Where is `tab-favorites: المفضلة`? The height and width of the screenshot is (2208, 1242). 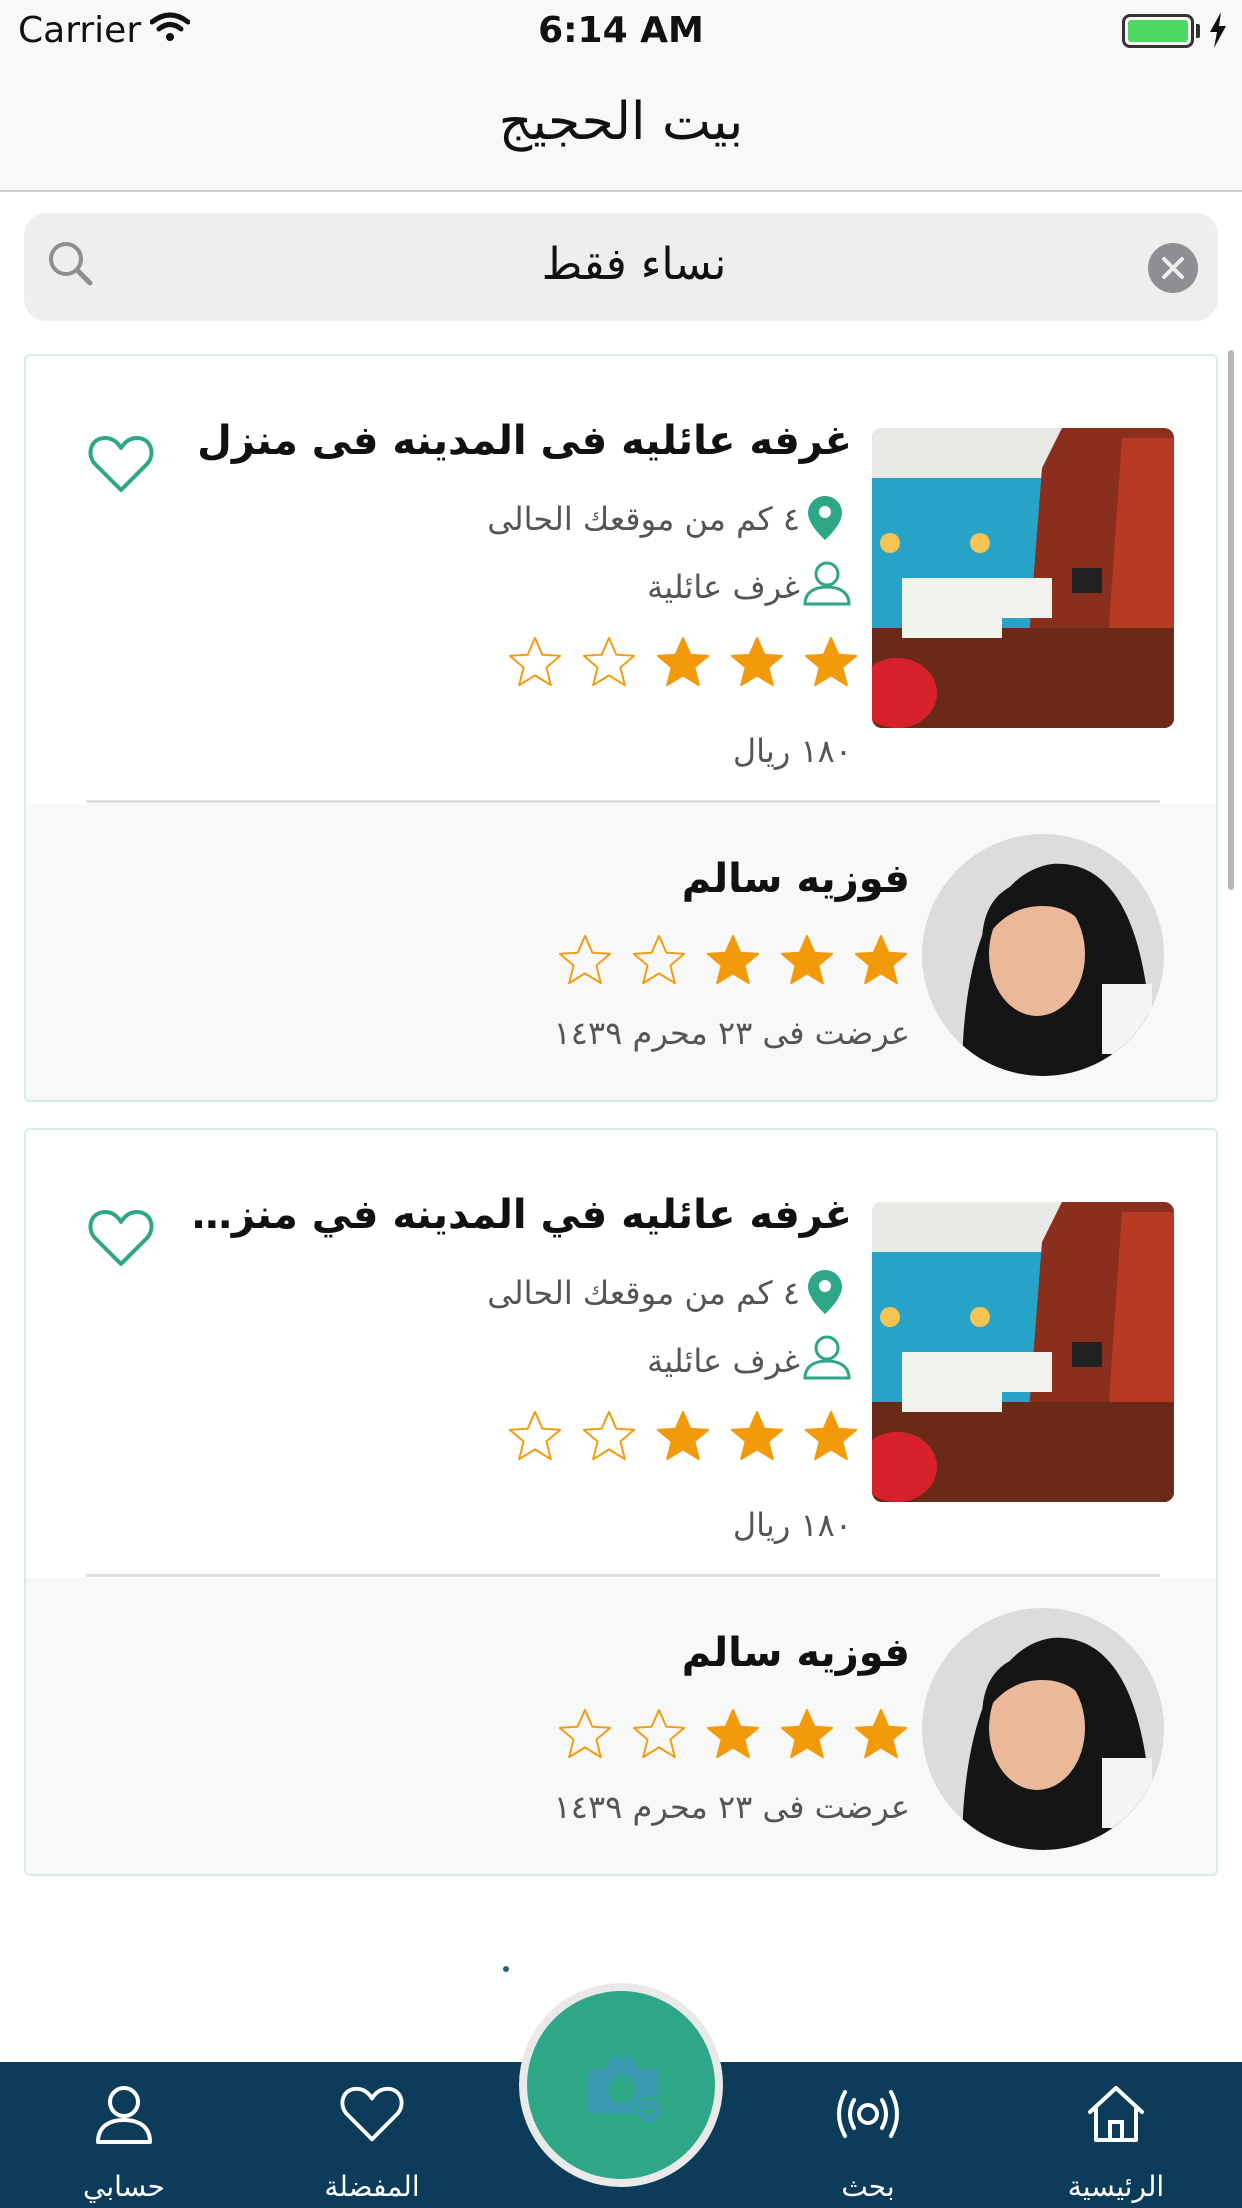 tab-favorites: المفضلة is located at coordinates (372, 2135).